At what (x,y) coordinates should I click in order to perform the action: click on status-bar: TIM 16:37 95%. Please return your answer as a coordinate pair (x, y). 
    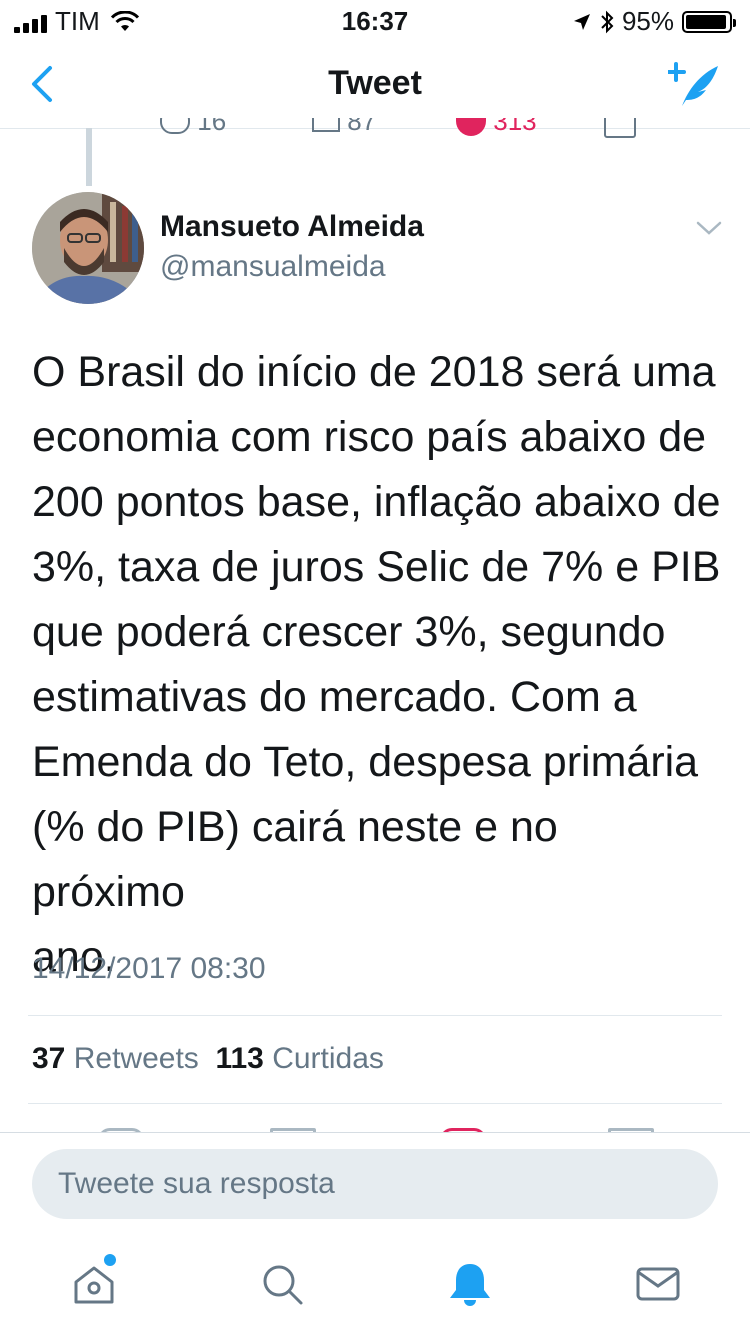
    Looking at the image, I should click on (375, 20).